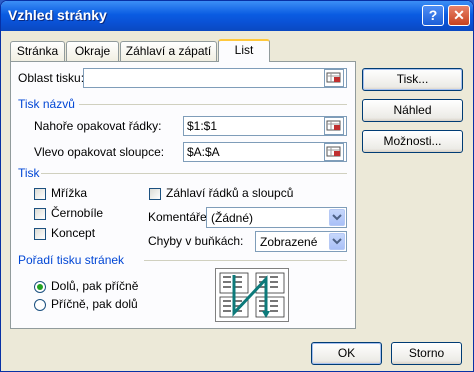  I want to click on print-area-input, so click(215, 78).